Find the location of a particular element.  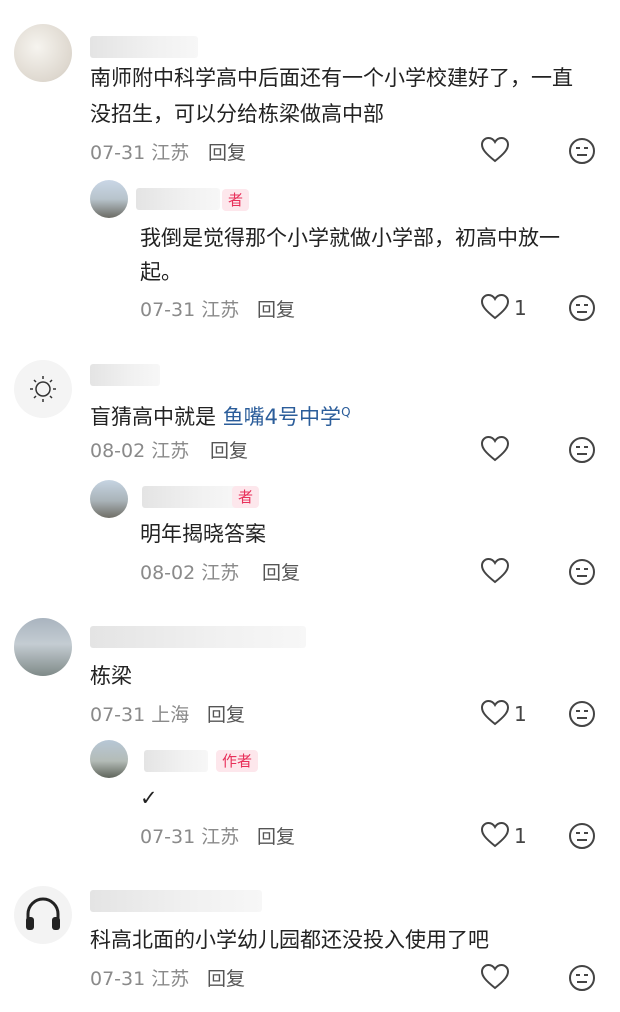

search-mark-icon: Q is located at coordinates (346, 412).